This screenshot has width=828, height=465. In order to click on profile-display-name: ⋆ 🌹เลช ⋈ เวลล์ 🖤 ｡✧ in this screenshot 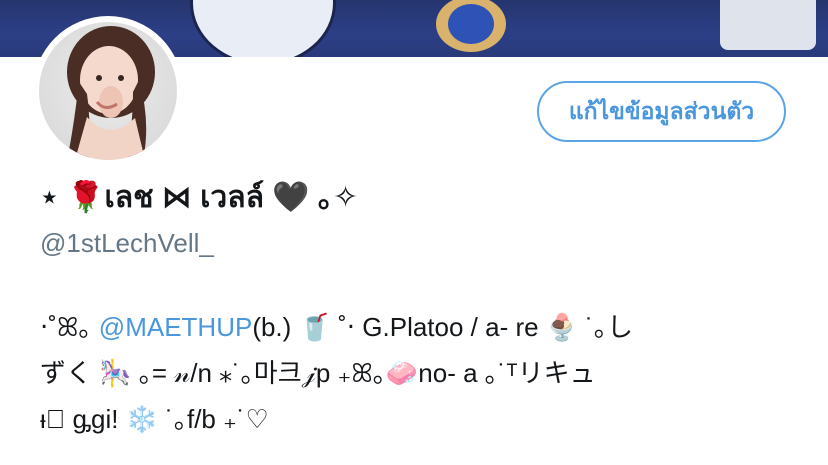, I will do `click(199, 197)`.